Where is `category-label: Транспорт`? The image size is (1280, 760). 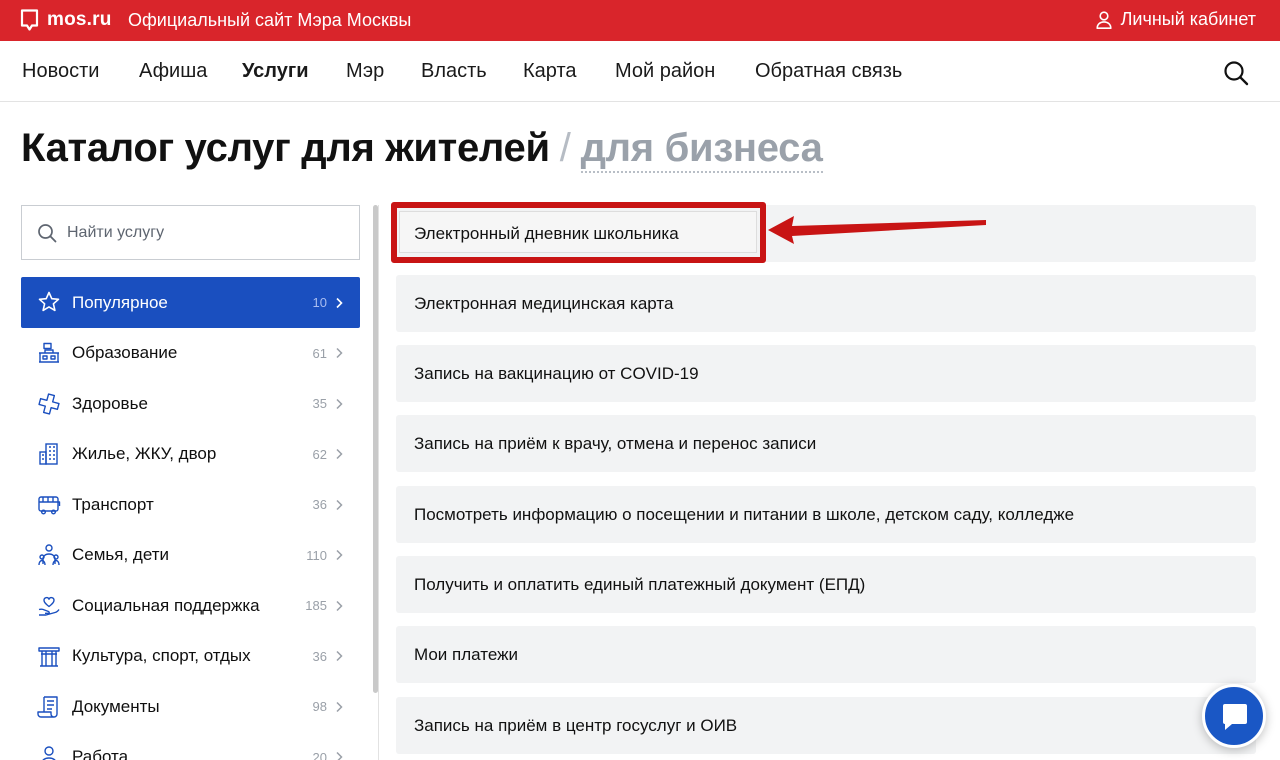
category-label: Транспорт is located at coordinates (113, 504).